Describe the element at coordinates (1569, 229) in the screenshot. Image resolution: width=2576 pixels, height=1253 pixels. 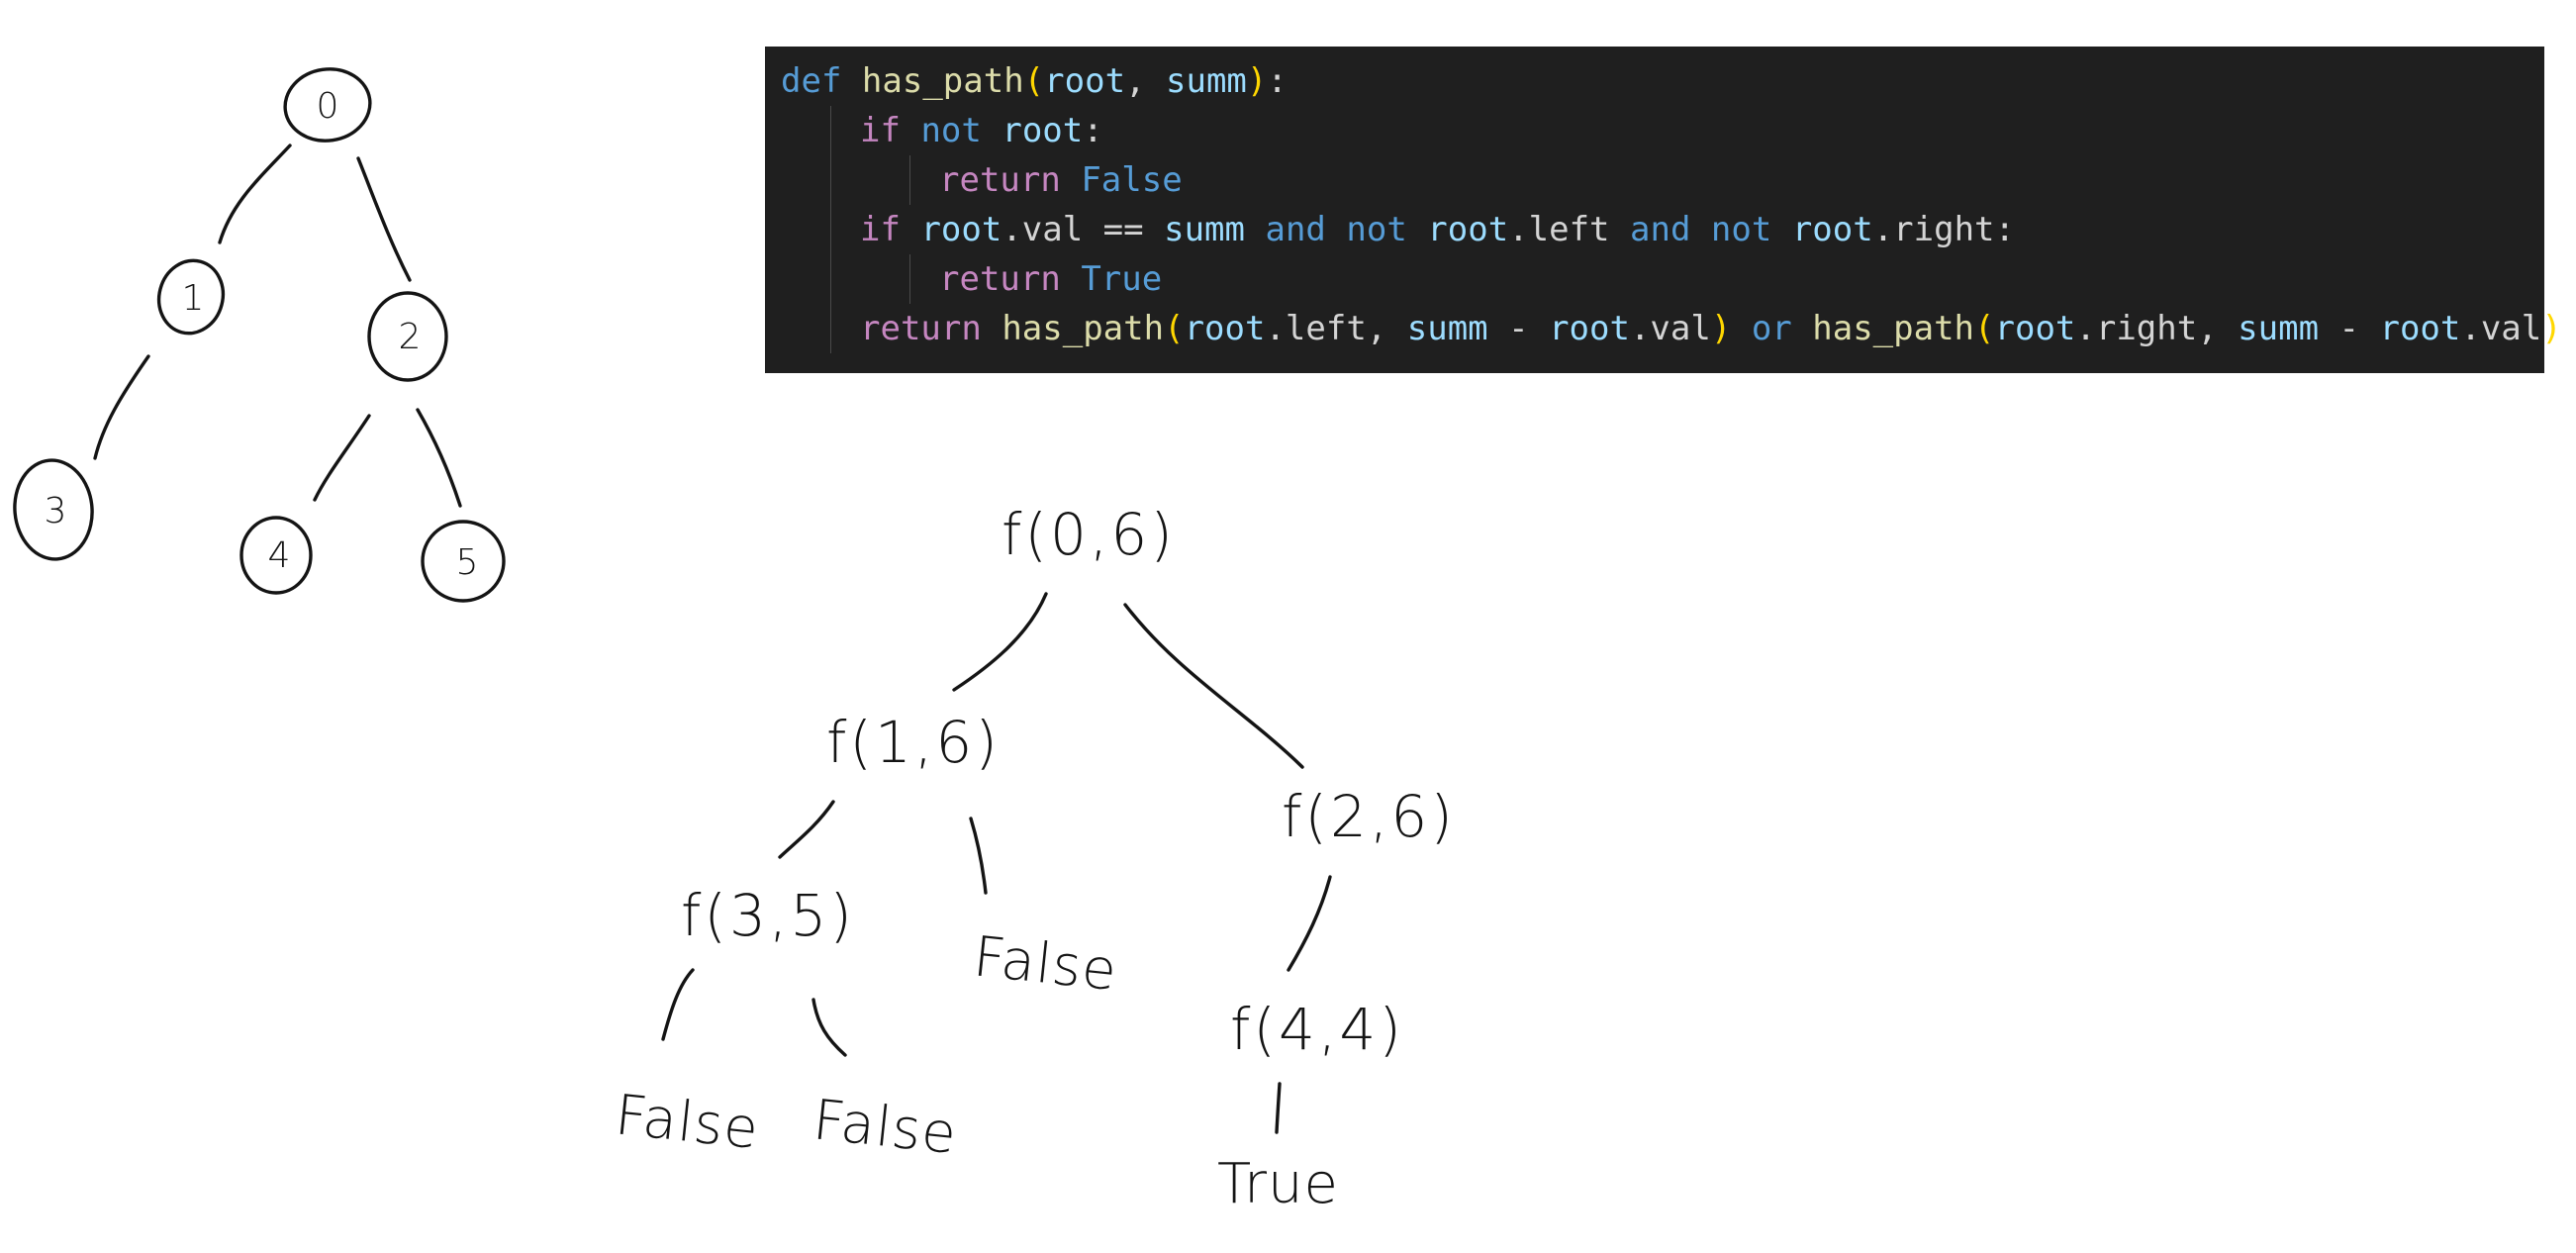
I see `code-token: .left` at that location.